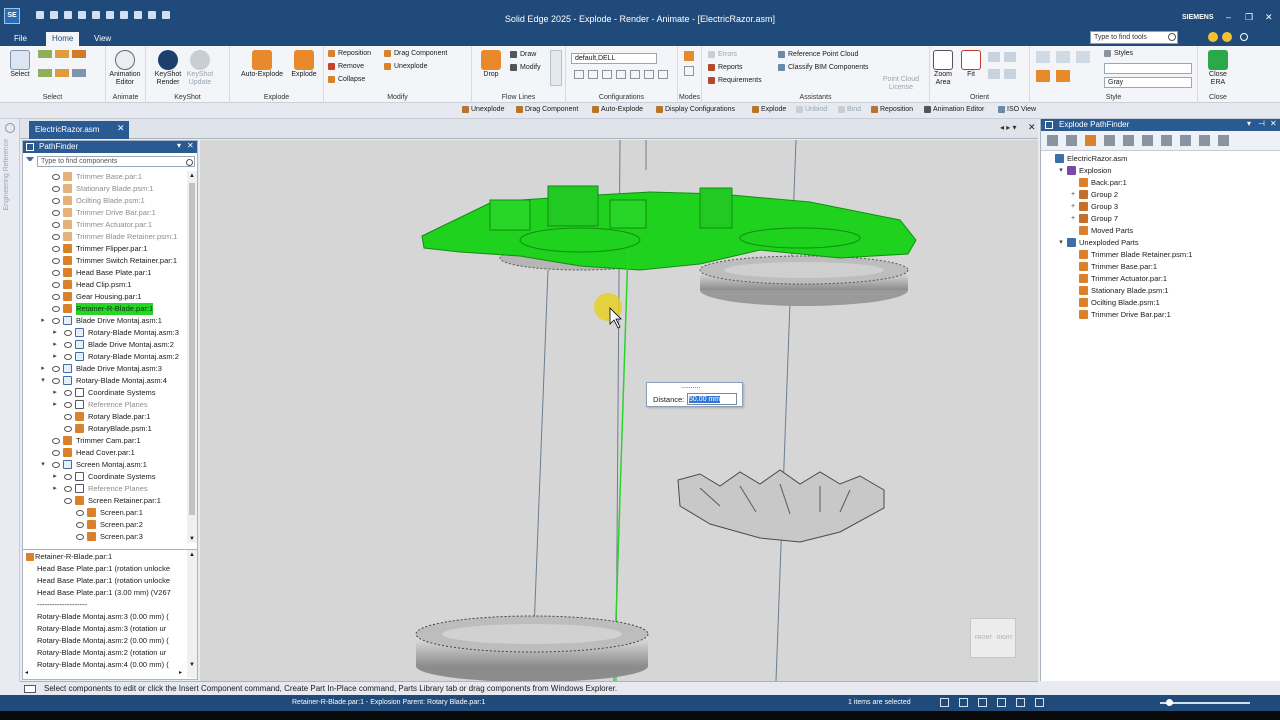 The width and height of the screenshot is (1280, 720). What do you see at coordinates (892, 109) in the screenshot?
I see `cmd-reposition: Reposition` at bounding box center [892, 109].